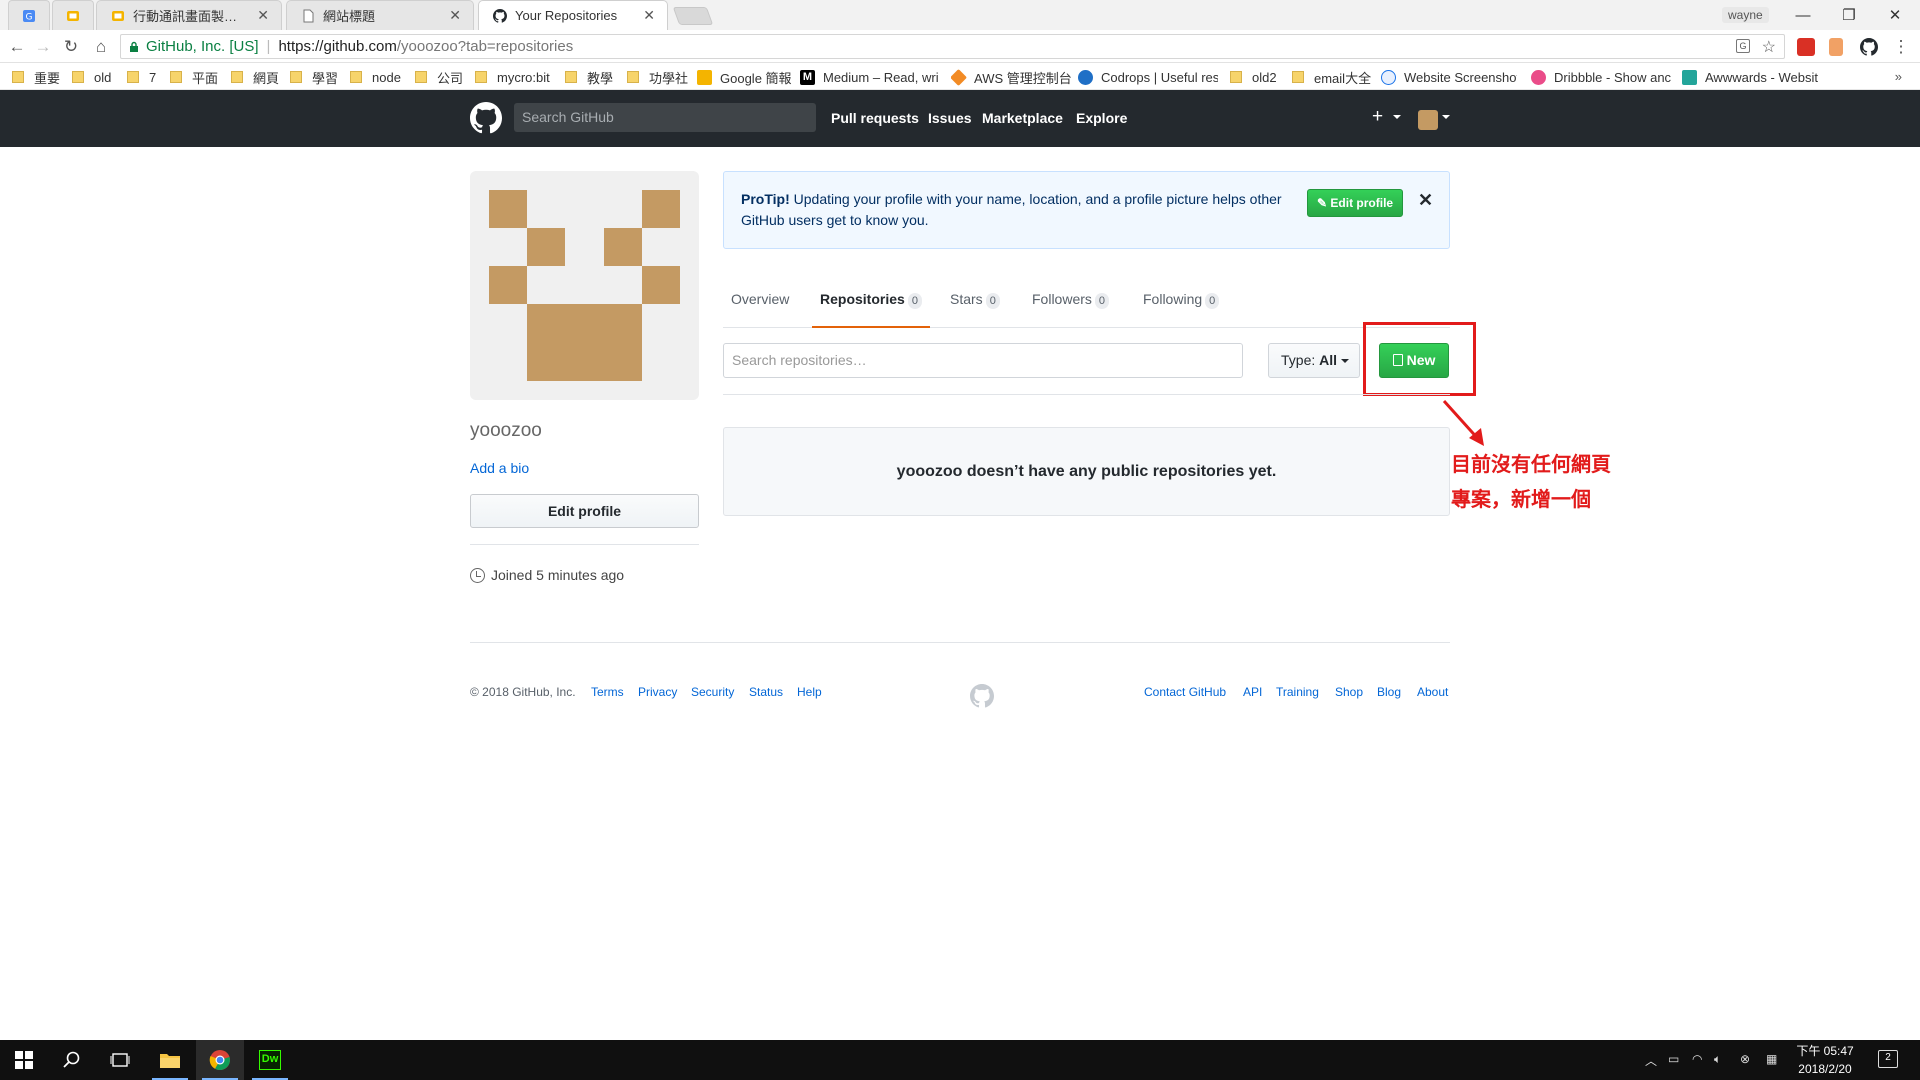 Image resolution: width=1920 pixels, height=1080 pixels. Describe the element at coordinates (693, 16) in the screenshot. I see `new-tab-button` at that location.